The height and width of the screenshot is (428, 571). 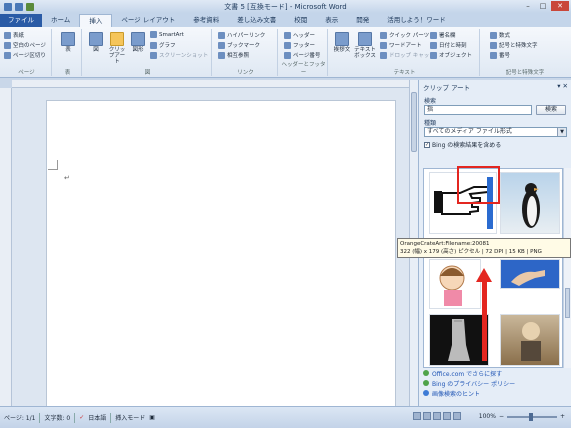 I want to click on cross-reference-button: 相互参照, so click(x=233, y=55).